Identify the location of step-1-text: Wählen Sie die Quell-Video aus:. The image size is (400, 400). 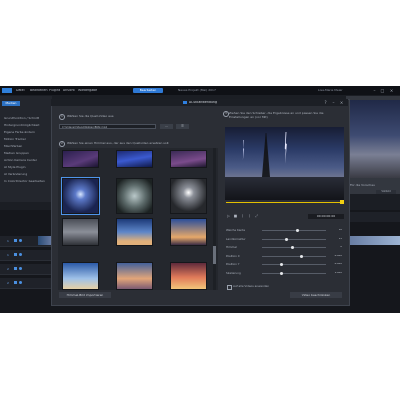
(91, 116).